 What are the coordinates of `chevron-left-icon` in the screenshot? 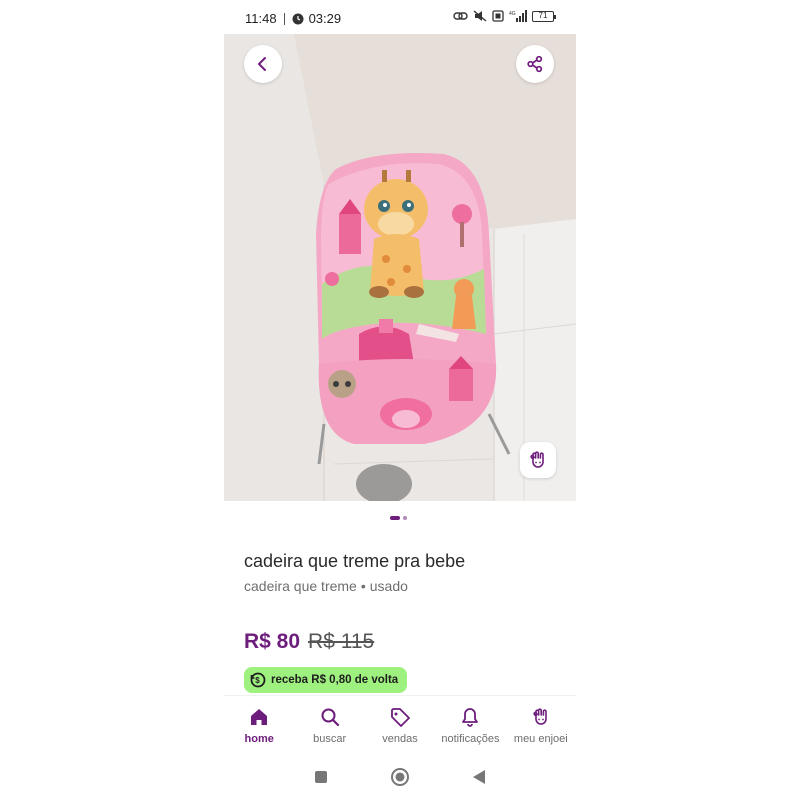 It's located at (262, 64).